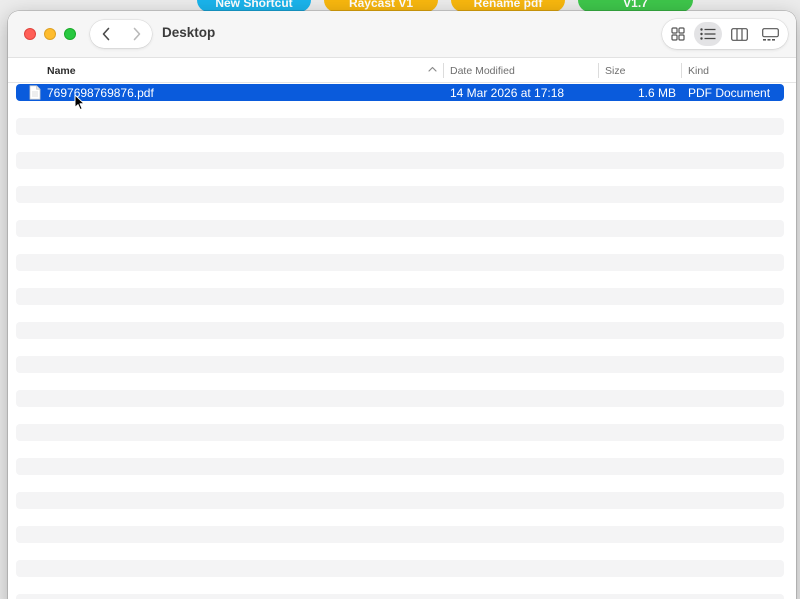  I want to click on column-view-button, so click(739, 34).